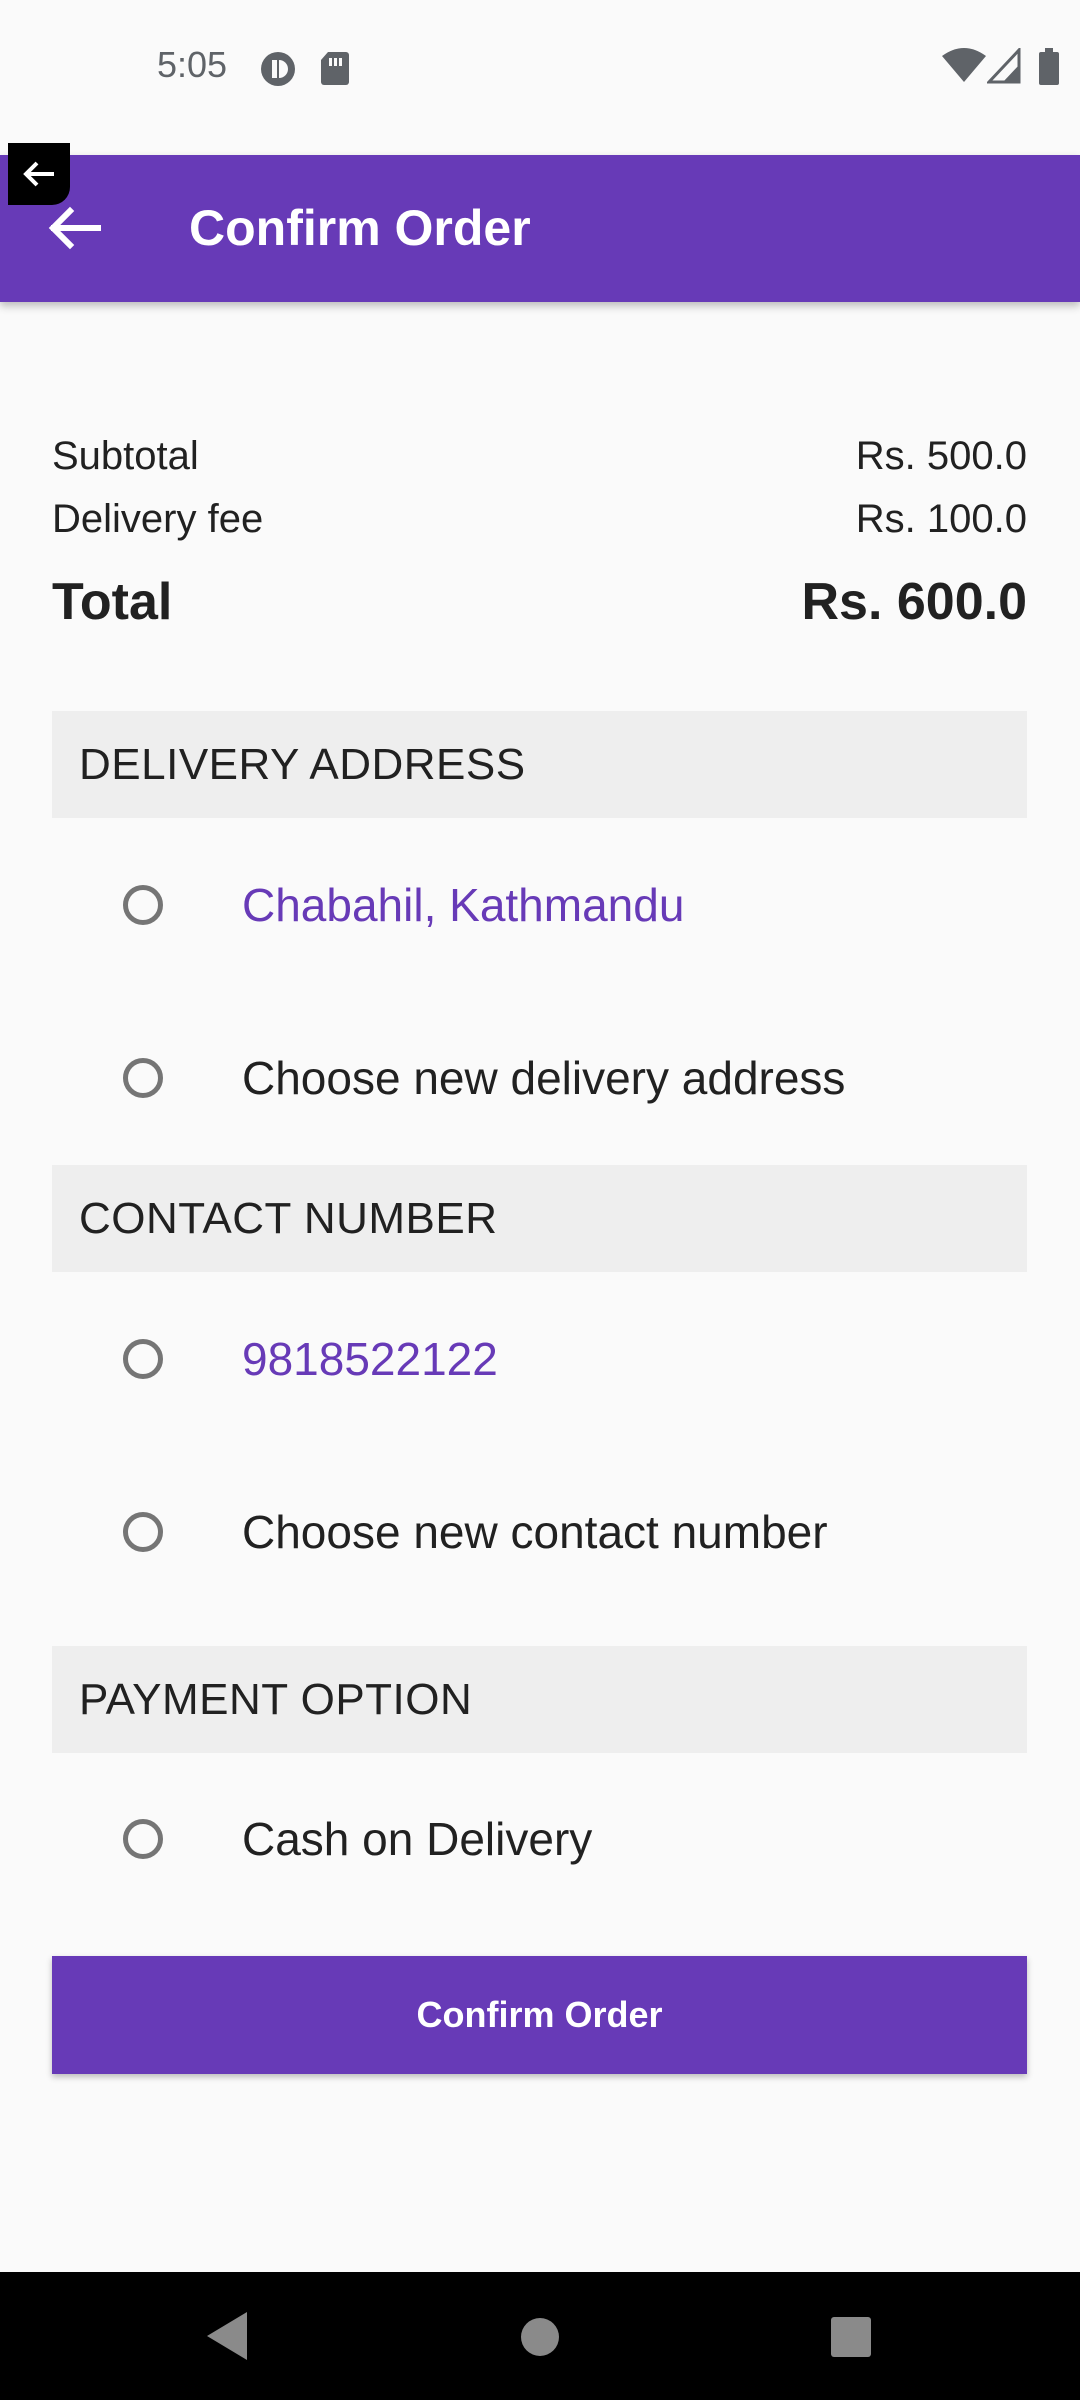 This screenshot has width=1080, height=2400. What do you see at coordinates (539, 764) in the screenshot?
I see `delivery-address-header: DELIVERY ADDRESS` at bounding box center [539, 764].